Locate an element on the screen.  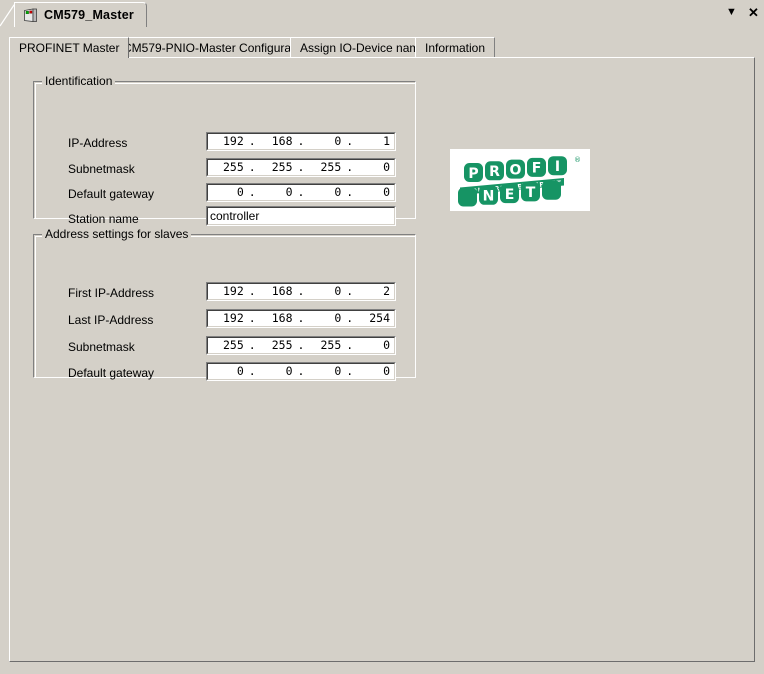
svg-text: T is located at coordinates (531, 193).